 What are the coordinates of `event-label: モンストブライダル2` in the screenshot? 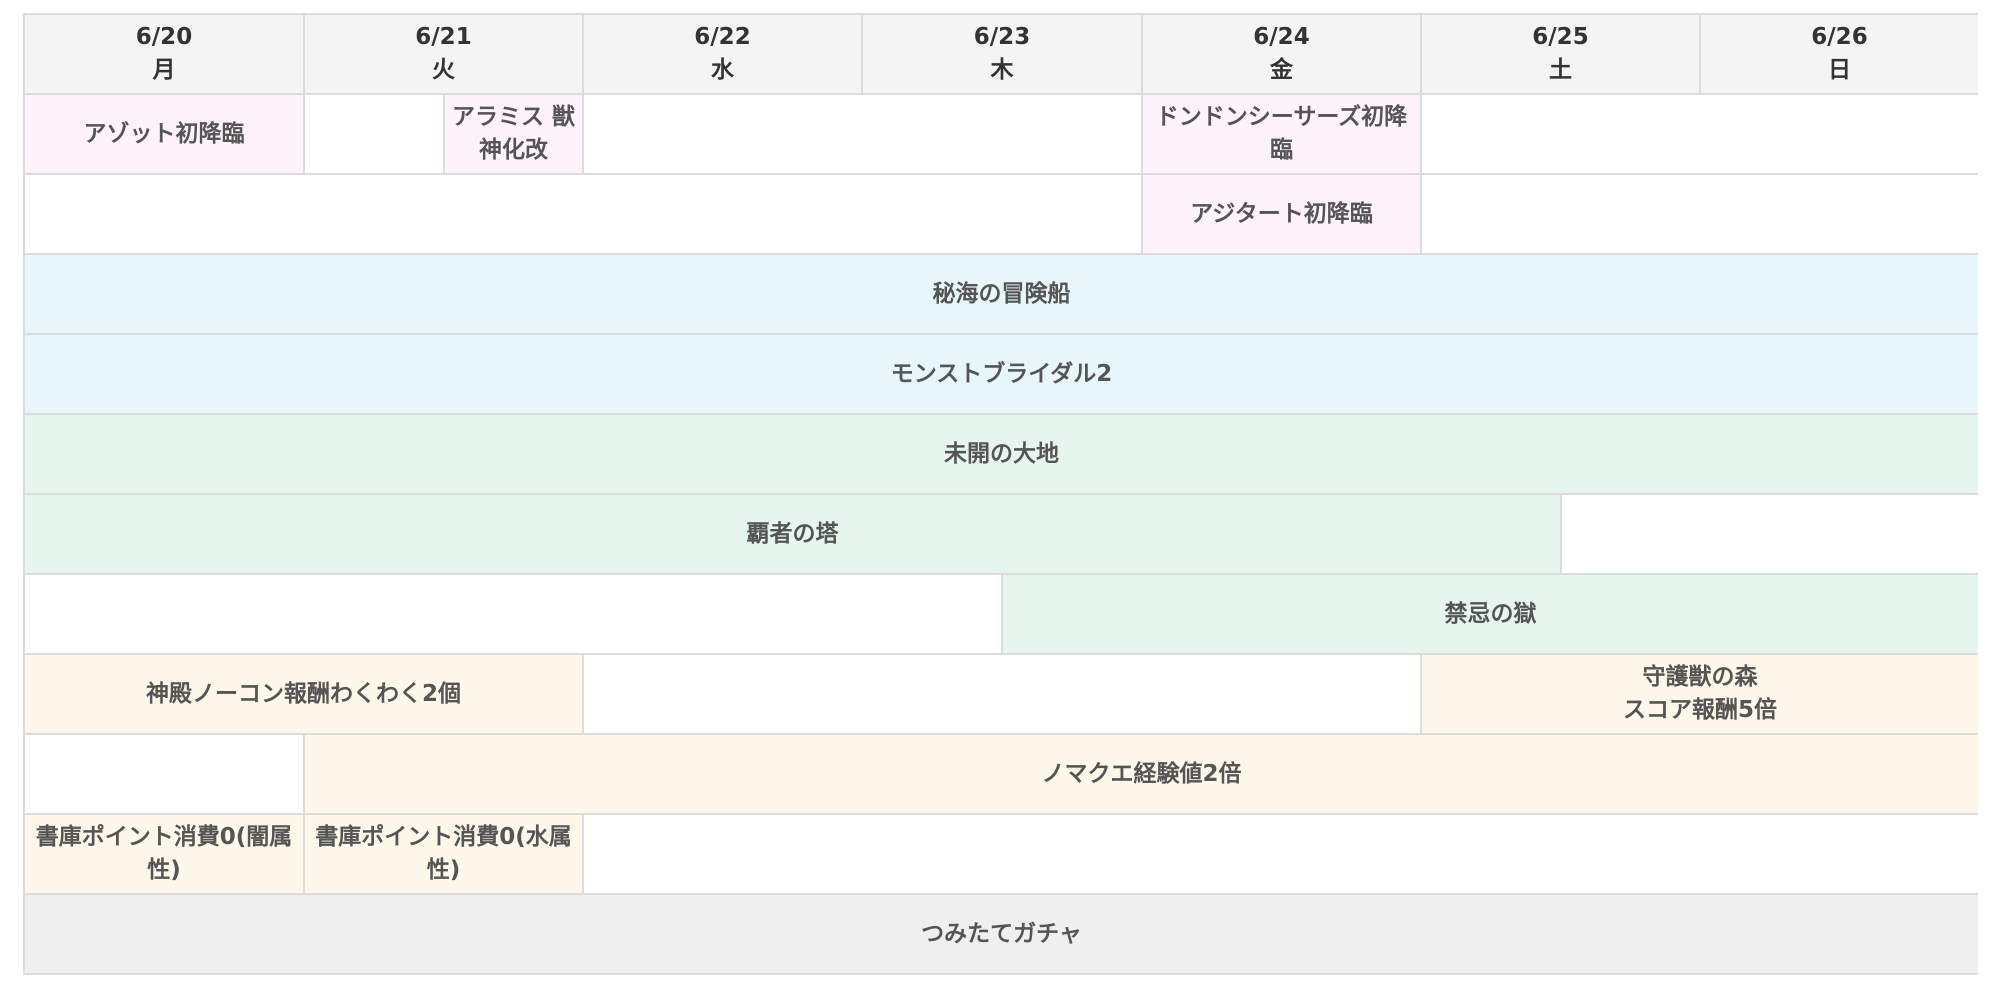 It's located at (1001, 373).